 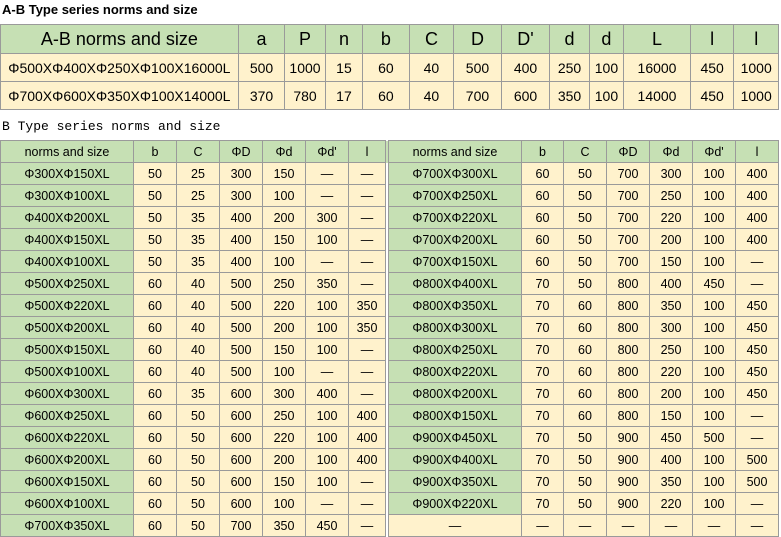 What do you see at coordinates (198, 195) in the screenshot?
I see `b-value-cell: 25` at bounding box center [198, 195].